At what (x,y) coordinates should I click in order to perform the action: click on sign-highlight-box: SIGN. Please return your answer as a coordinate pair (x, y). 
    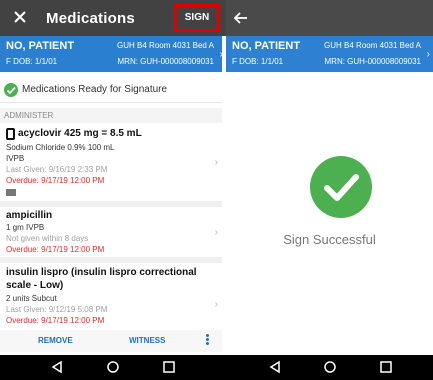
    Looking at the image, I should click on (197, 18).